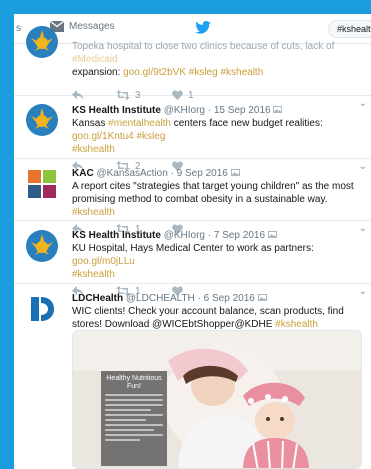 The width and height of the screenshot is (371, 469). What do you see at coordinates (42, 184) in the screenshot?
I see `kac-avatar` at bounding box center [42, 184].